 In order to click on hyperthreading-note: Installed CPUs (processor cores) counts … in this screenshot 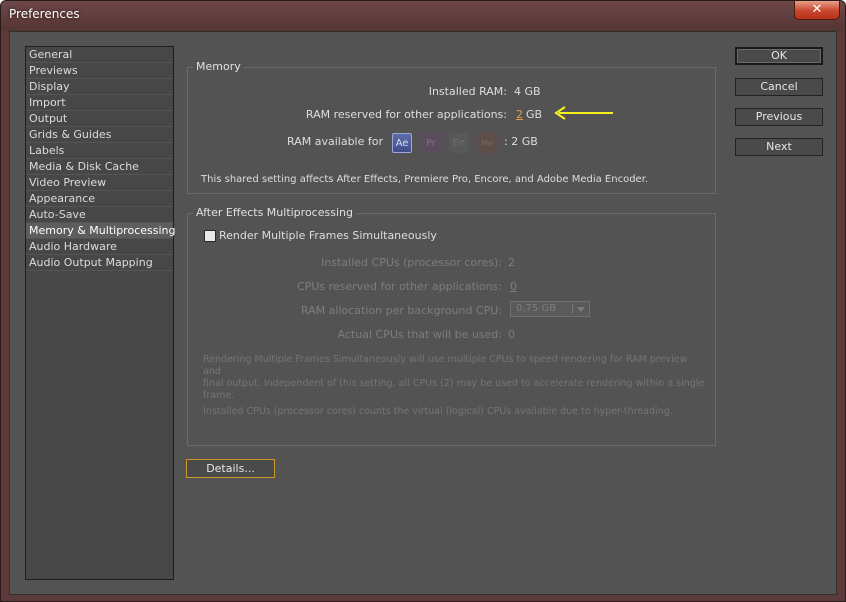, I will do `click(438, 411)`.